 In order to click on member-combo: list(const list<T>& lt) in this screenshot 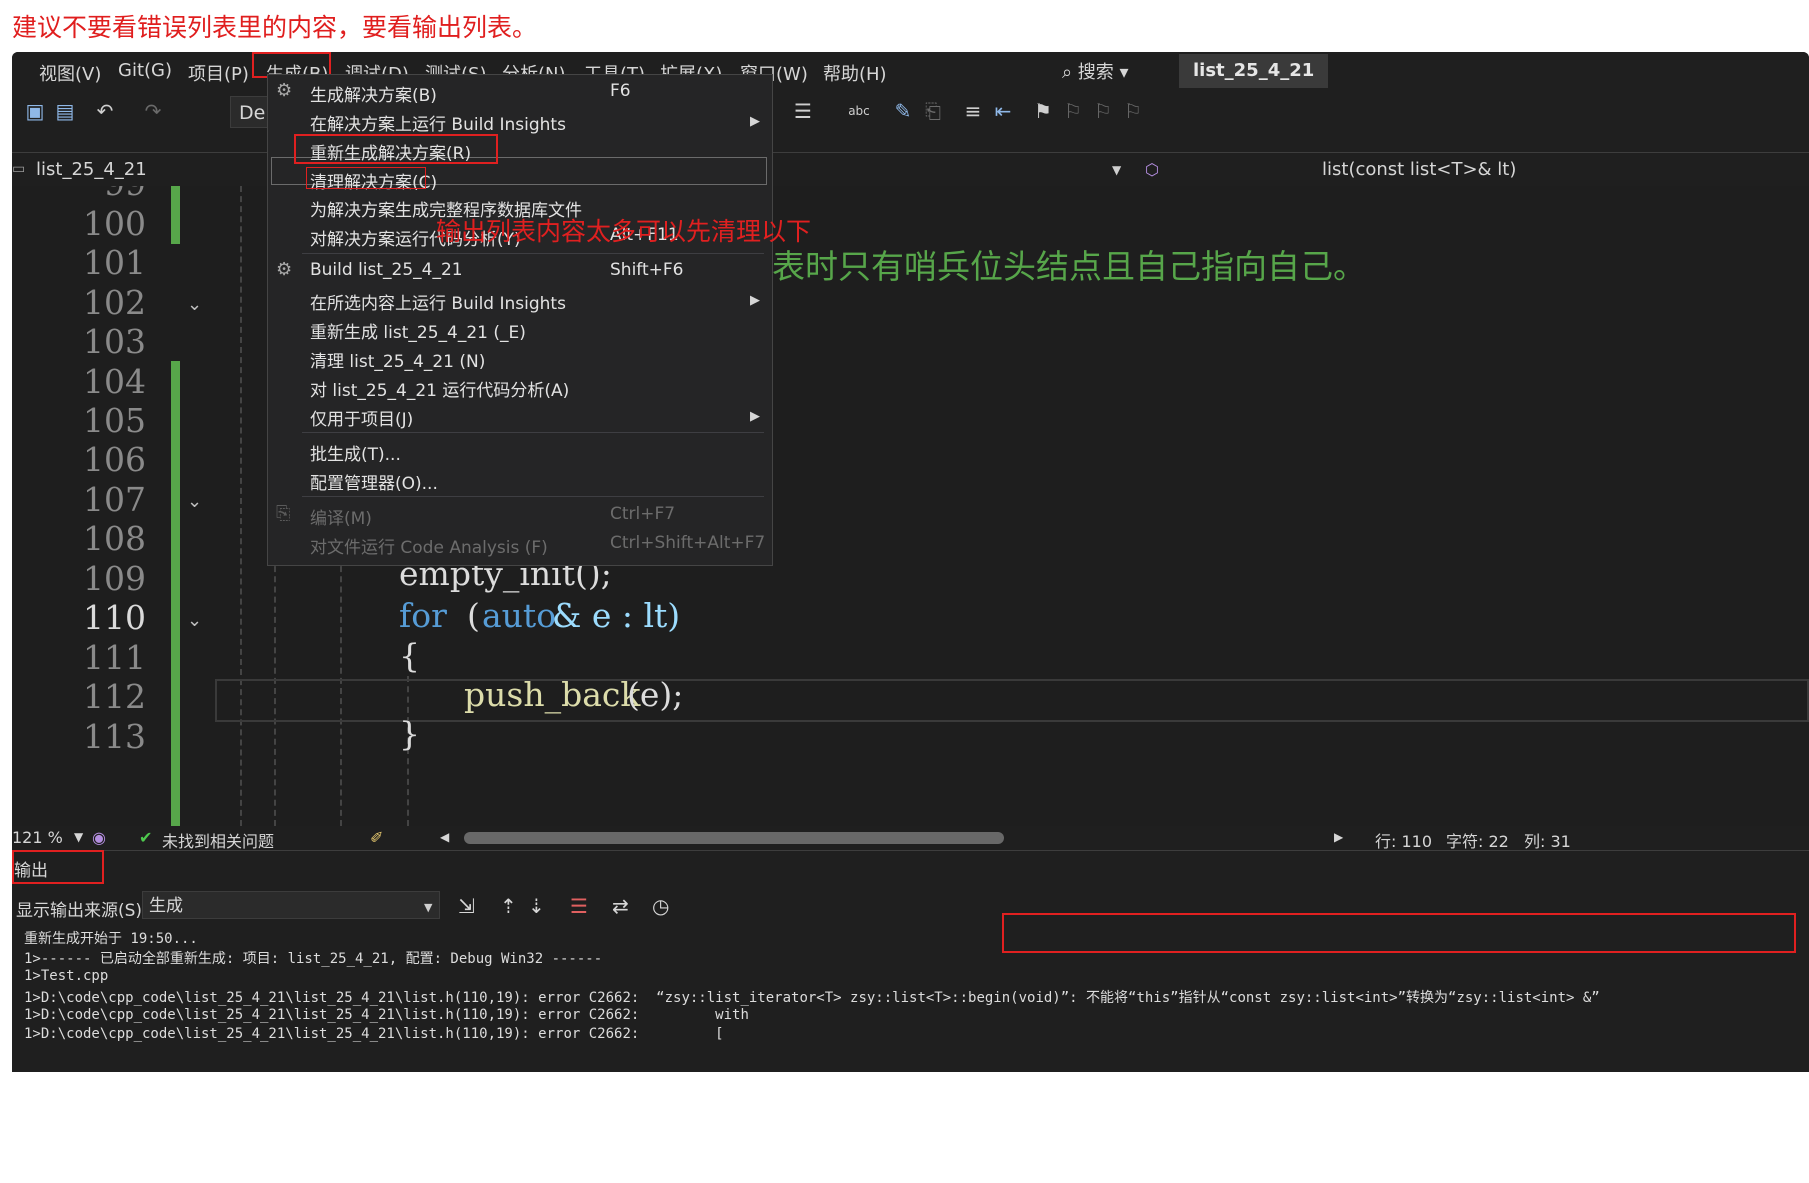, I will do `click(1419, 169)`.